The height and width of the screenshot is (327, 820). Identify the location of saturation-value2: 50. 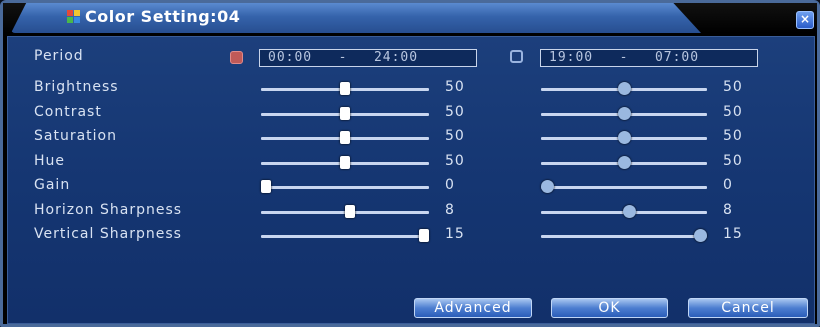
(733, 136).